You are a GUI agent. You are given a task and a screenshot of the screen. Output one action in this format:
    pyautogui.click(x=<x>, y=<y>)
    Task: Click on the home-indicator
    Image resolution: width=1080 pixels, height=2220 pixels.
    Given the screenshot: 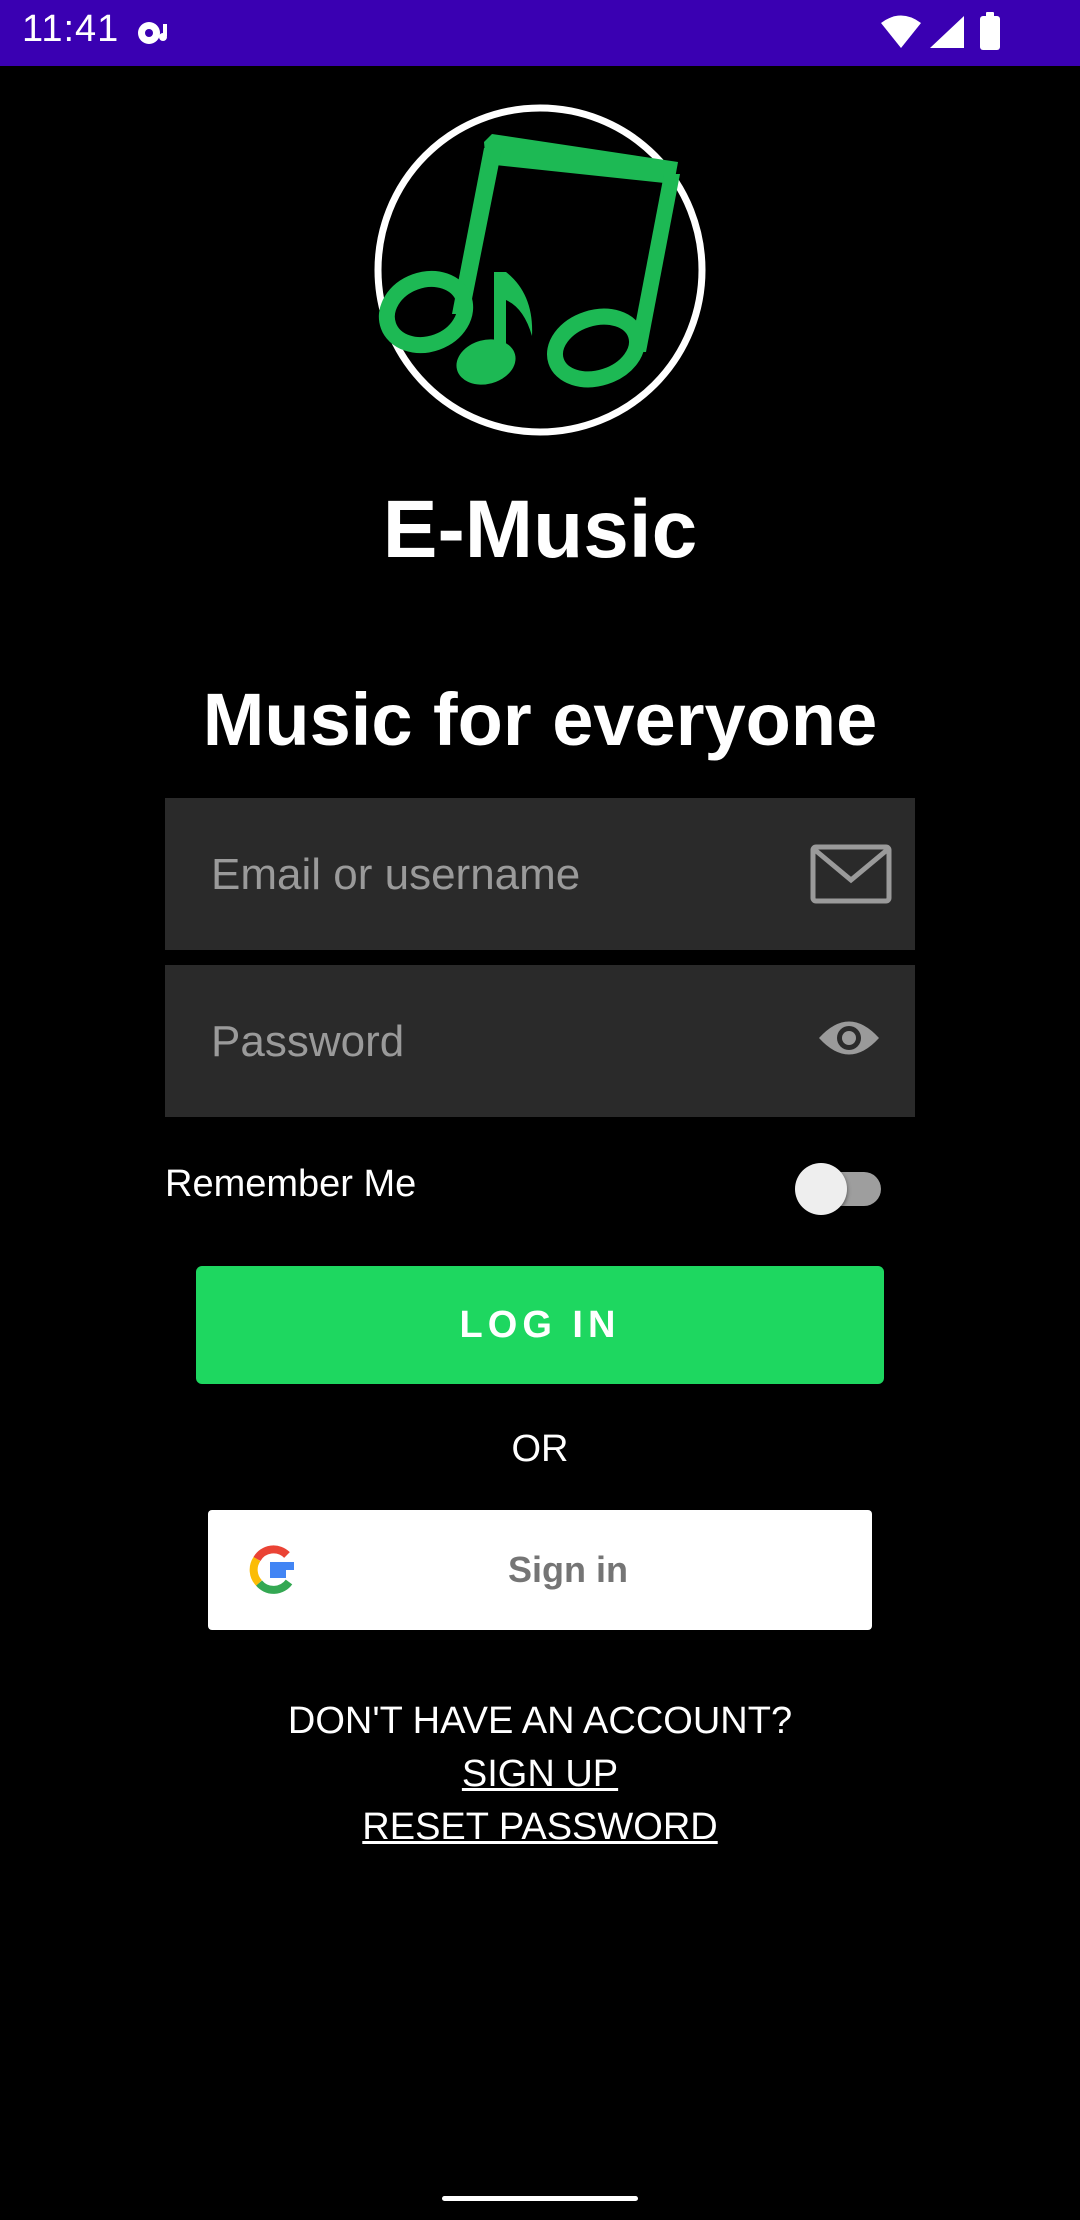 What is the action you would take?
    pyautogui.click(x=540, y=2198)
    